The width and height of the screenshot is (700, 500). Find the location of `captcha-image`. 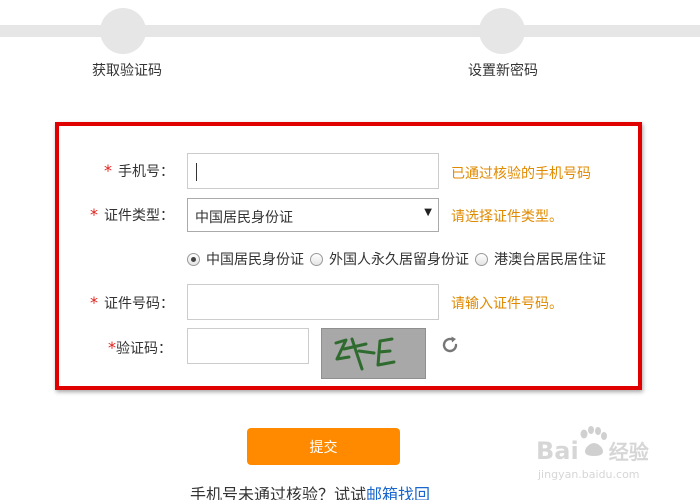

captcha-image is located at coordinates (373, 353).